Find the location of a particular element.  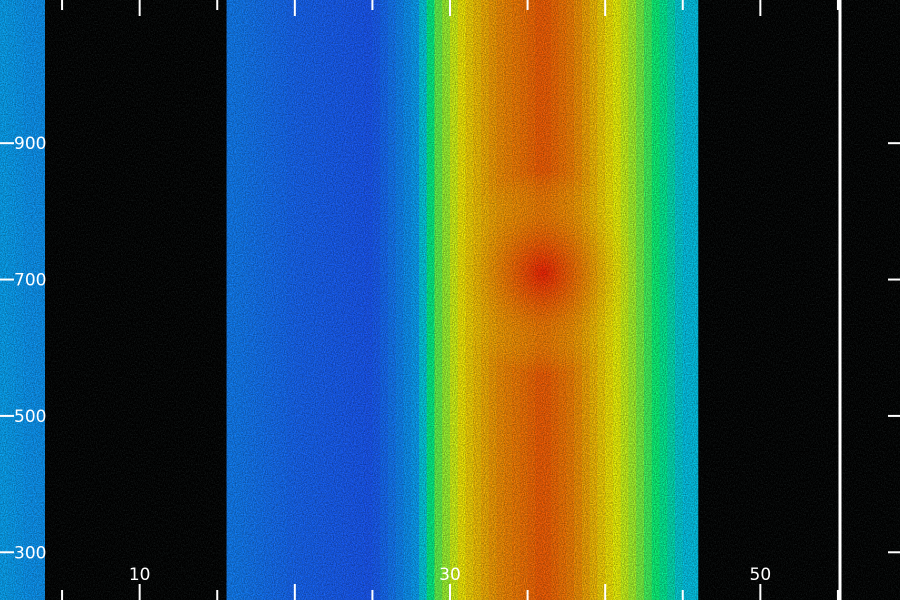

x-tick-label: 10 is located at coordinates (140, 575).